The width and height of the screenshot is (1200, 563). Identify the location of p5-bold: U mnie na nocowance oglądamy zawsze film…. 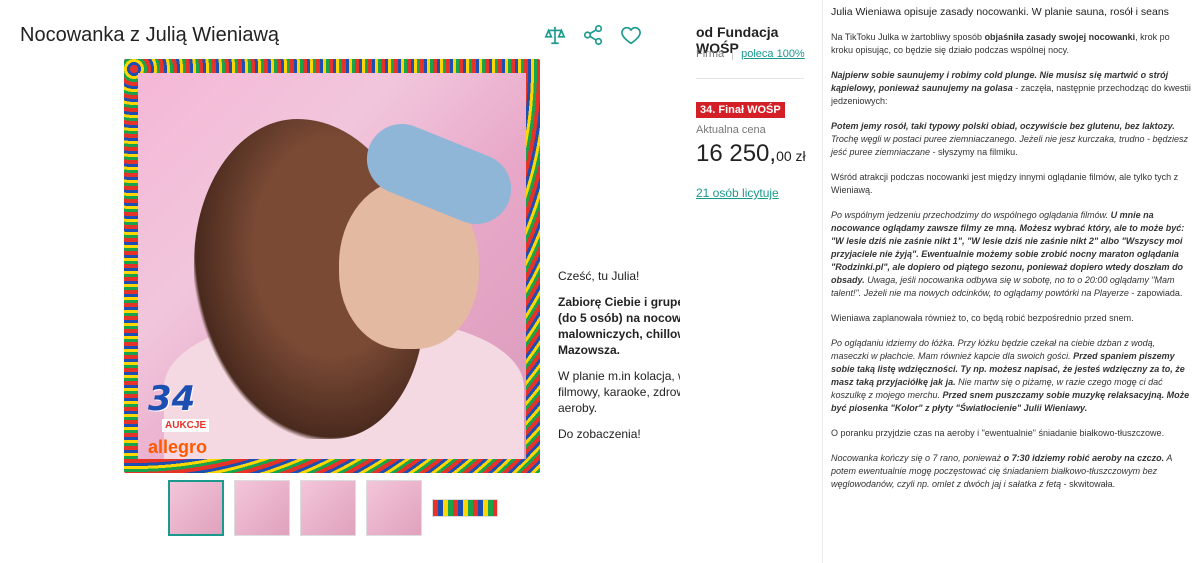
(1008, 247).